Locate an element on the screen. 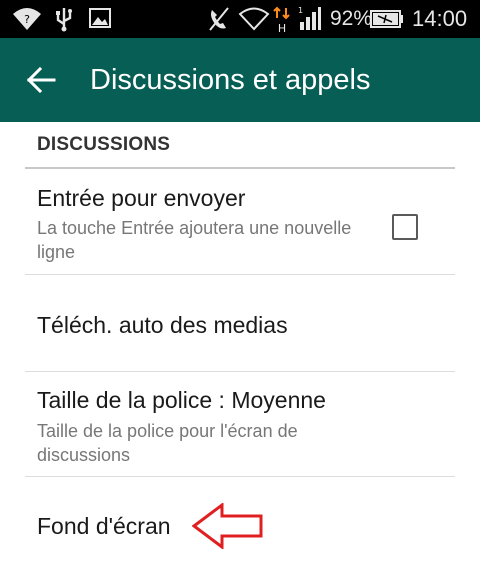  back-arrow-icon is located at coordinates (41, 80).